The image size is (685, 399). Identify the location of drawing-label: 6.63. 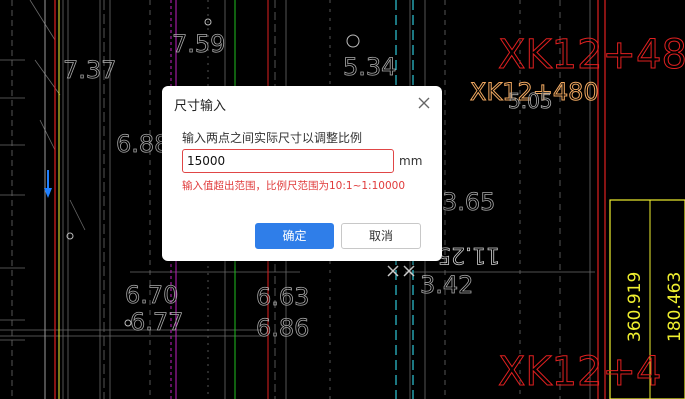
(282, 297).